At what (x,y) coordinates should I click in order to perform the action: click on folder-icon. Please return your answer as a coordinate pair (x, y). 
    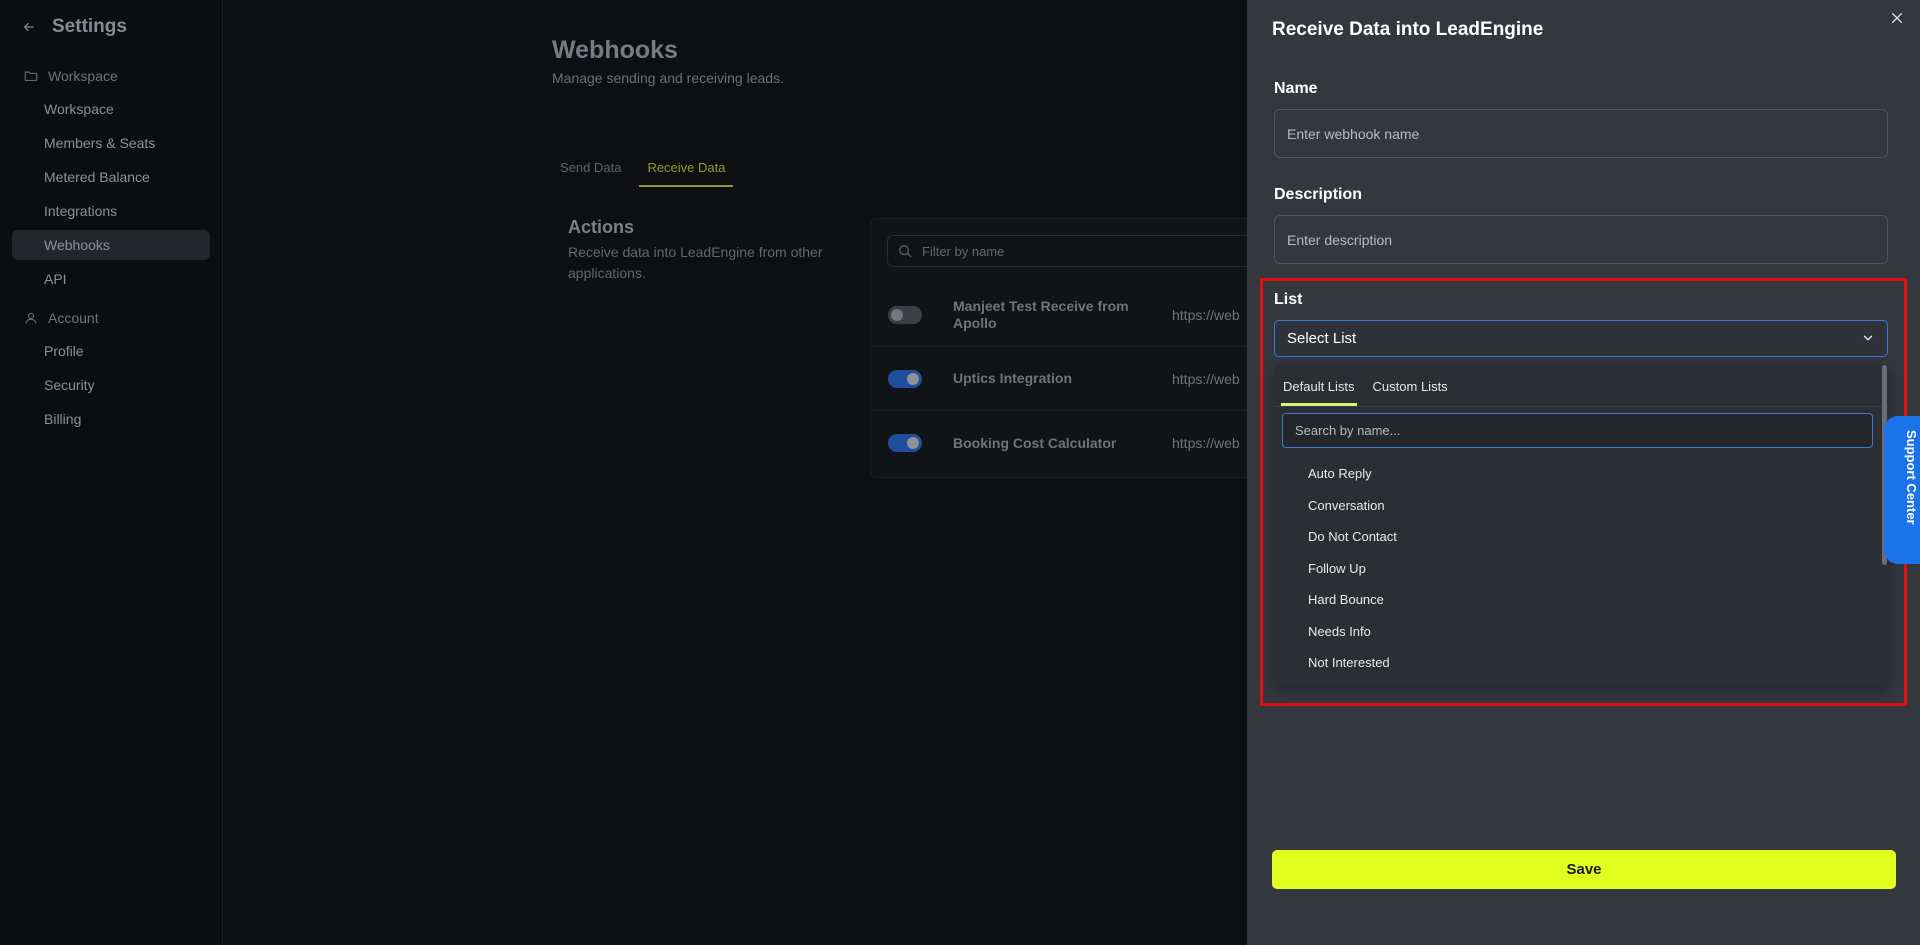
    Looking at the image, I should click on (31, 76).